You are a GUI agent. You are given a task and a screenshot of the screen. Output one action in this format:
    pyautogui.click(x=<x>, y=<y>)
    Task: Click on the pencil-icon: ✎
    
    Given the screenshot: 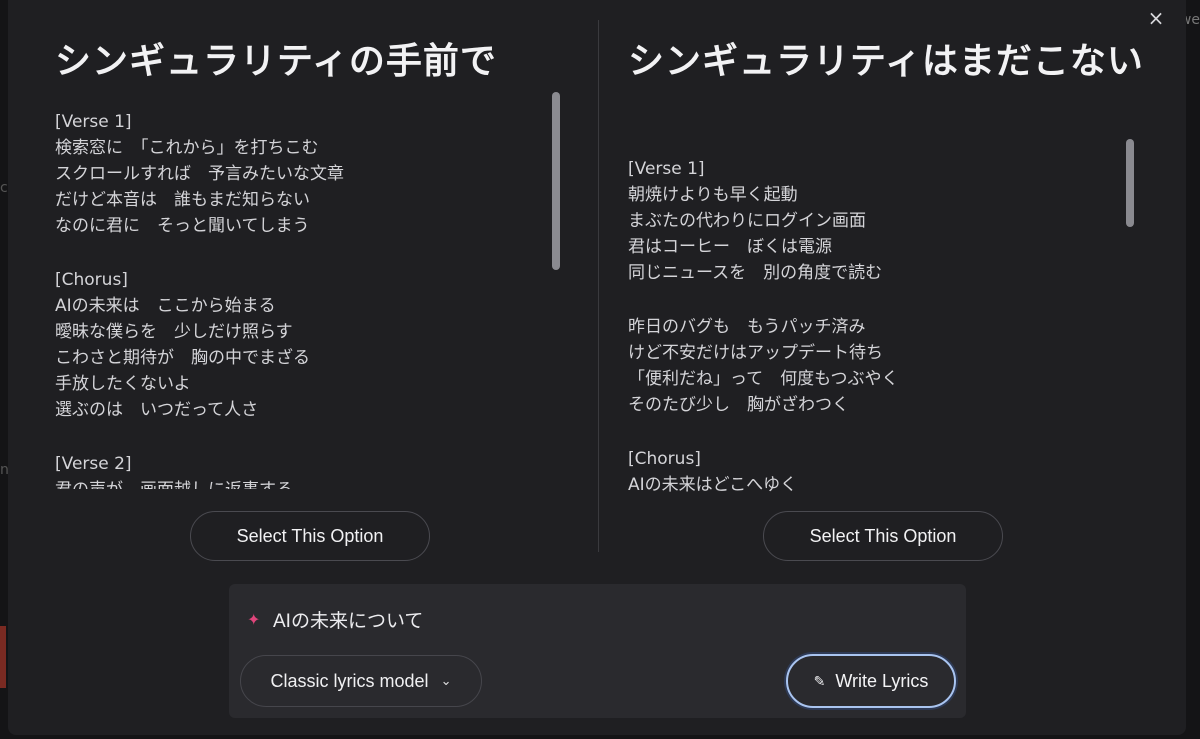 What is the action you would take?
    pyautogui.click(x=819, y=680)
    